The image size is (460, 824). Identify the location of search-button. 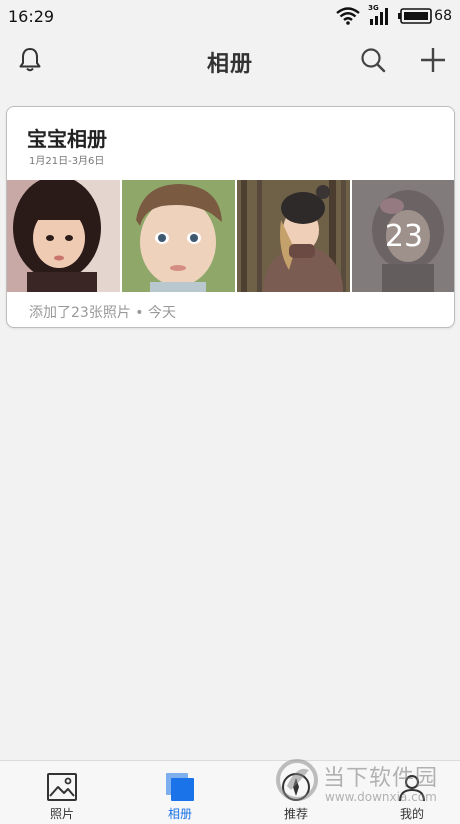
(373, 62).